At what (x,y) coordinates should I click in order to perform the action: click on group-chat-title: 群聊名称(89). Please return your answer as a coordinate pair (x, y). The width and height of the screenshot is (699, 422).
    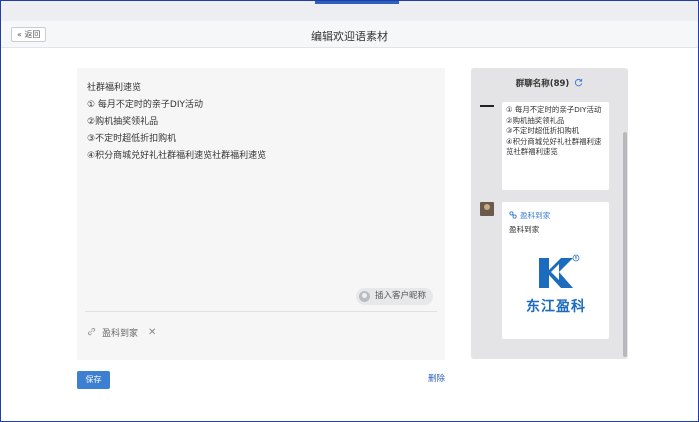
    Looking at the image, I should click on (549, 83).